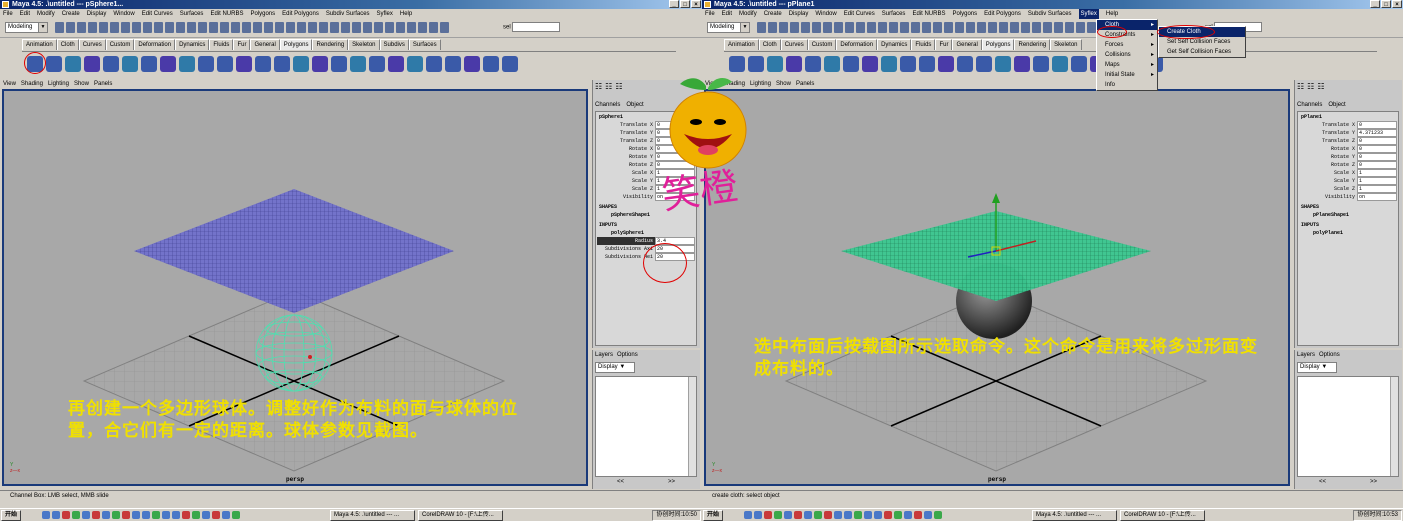  I want to click on tab-subdivs: Subdivs, so click(394, 44).